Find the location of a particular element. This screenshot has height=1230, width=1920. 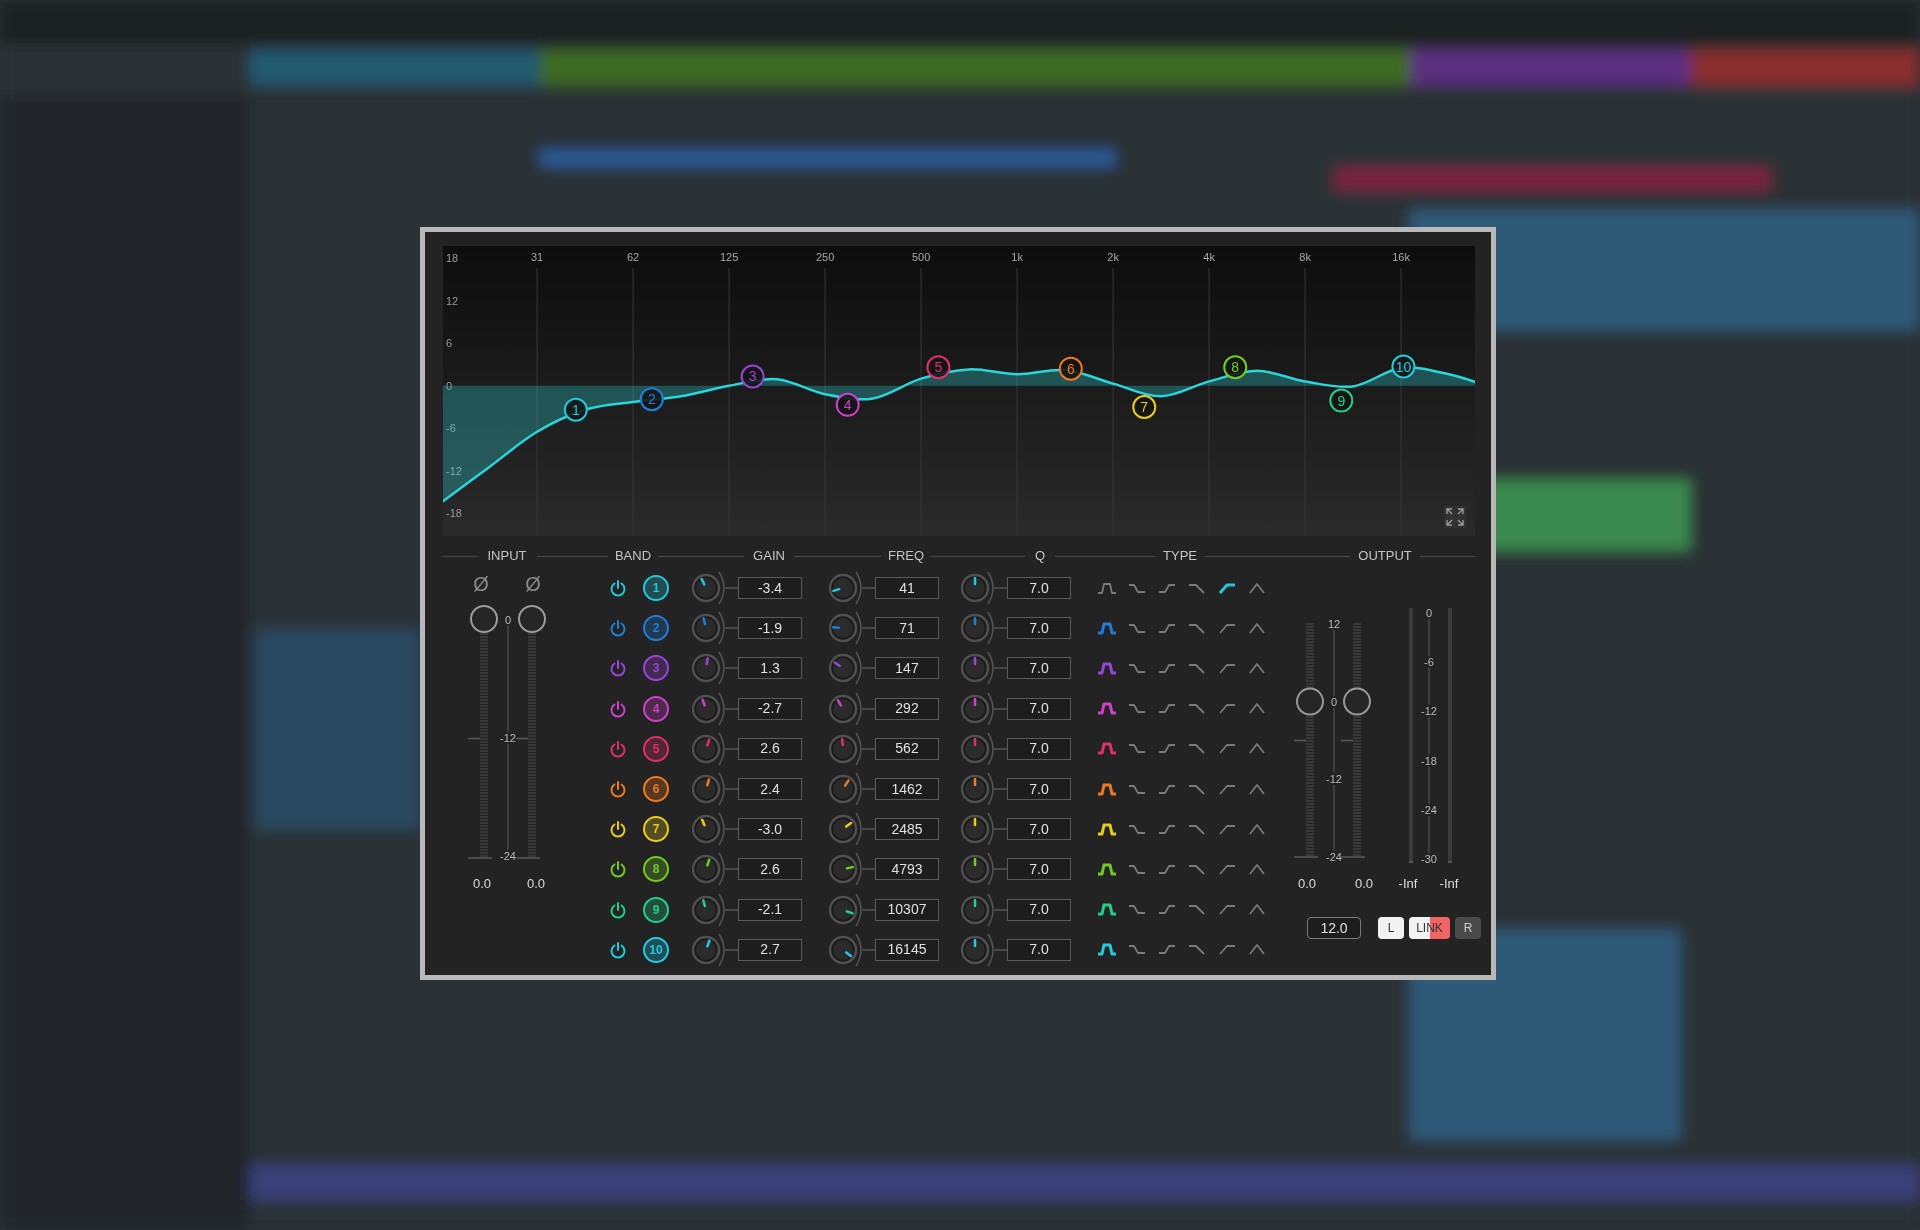

band-number-button: 9 is located at coordinates (656, 909).